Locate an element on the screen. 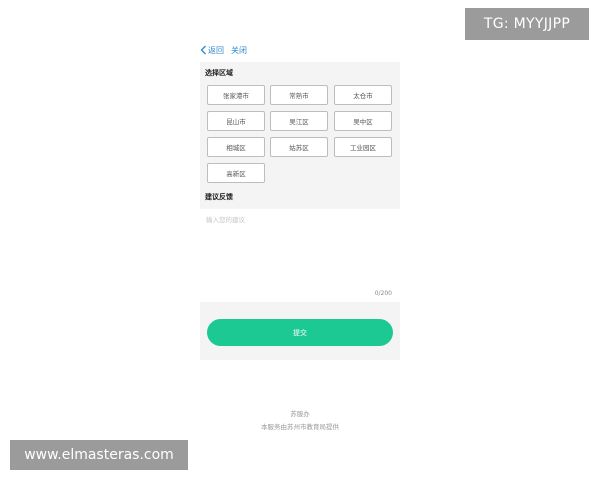 The image size is (600, 480). district-button-wujiang: 吴江区 is located at coordinates (299, 121).